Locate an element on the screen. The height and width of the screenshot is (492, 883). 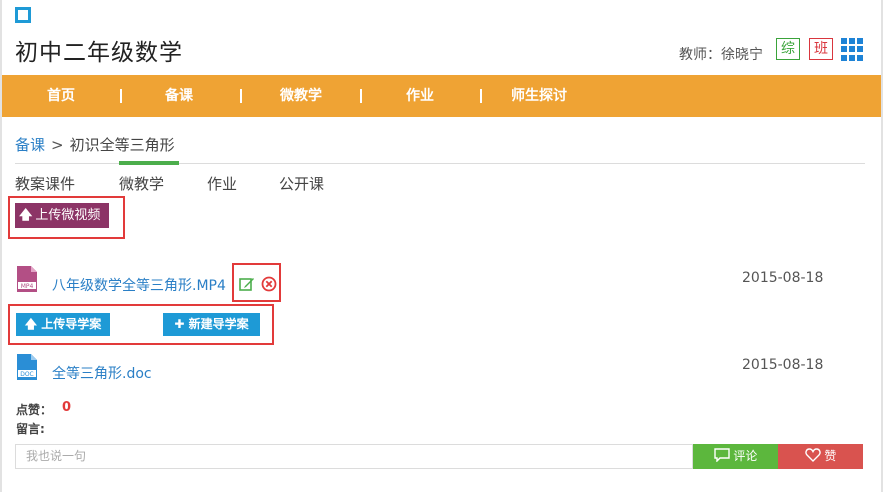
active-tab-indicator is located at coordinates (149, 163).